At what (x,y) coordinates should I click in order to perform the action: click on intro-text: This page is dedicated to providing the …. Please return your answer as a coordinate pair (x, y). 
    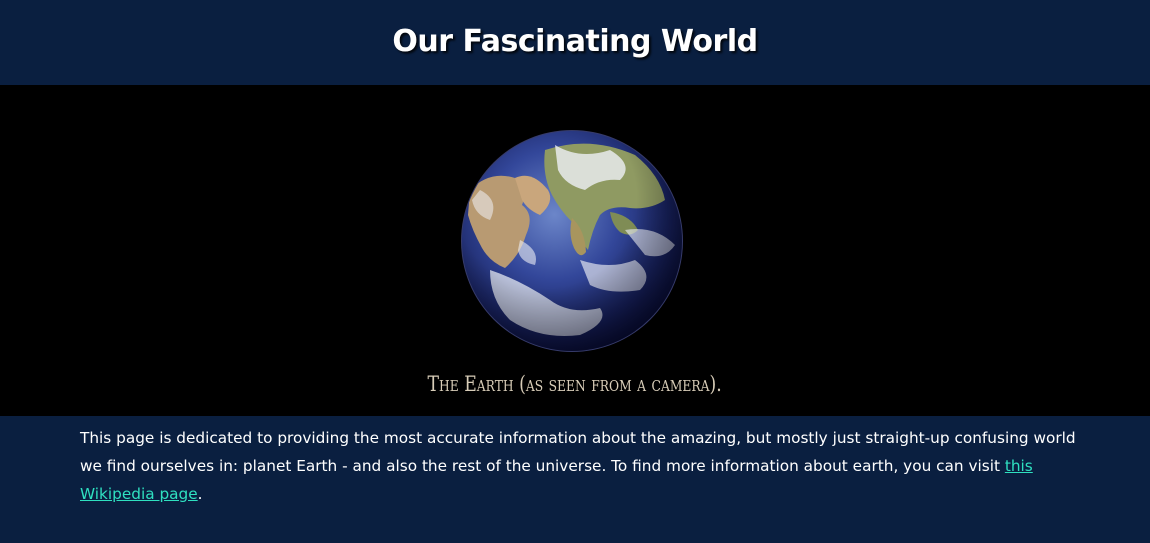
    Looking at the image, I should click on (578, 452).